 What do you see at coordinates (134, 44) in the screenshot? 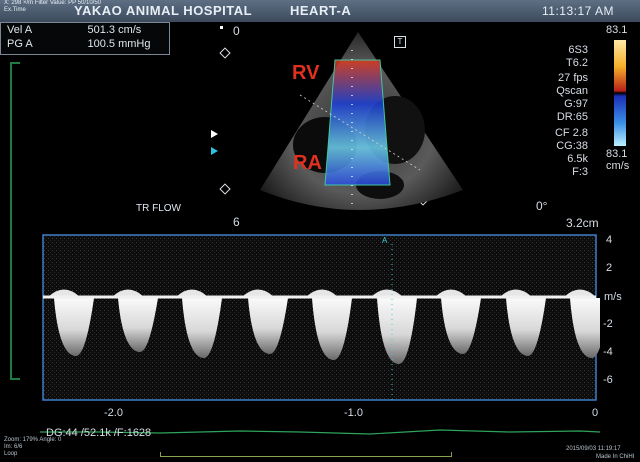
I see `measurement-unit: mmHg` at bounding box center [134, 44].